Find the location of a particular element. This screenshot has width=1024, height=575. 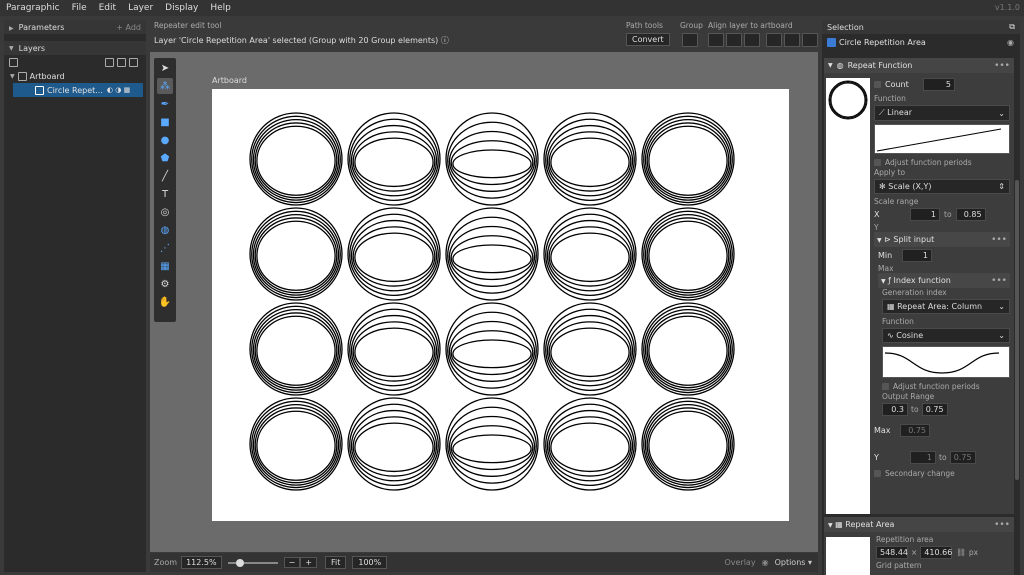

menu-edit: Edit is located at coordinates (107, 8).